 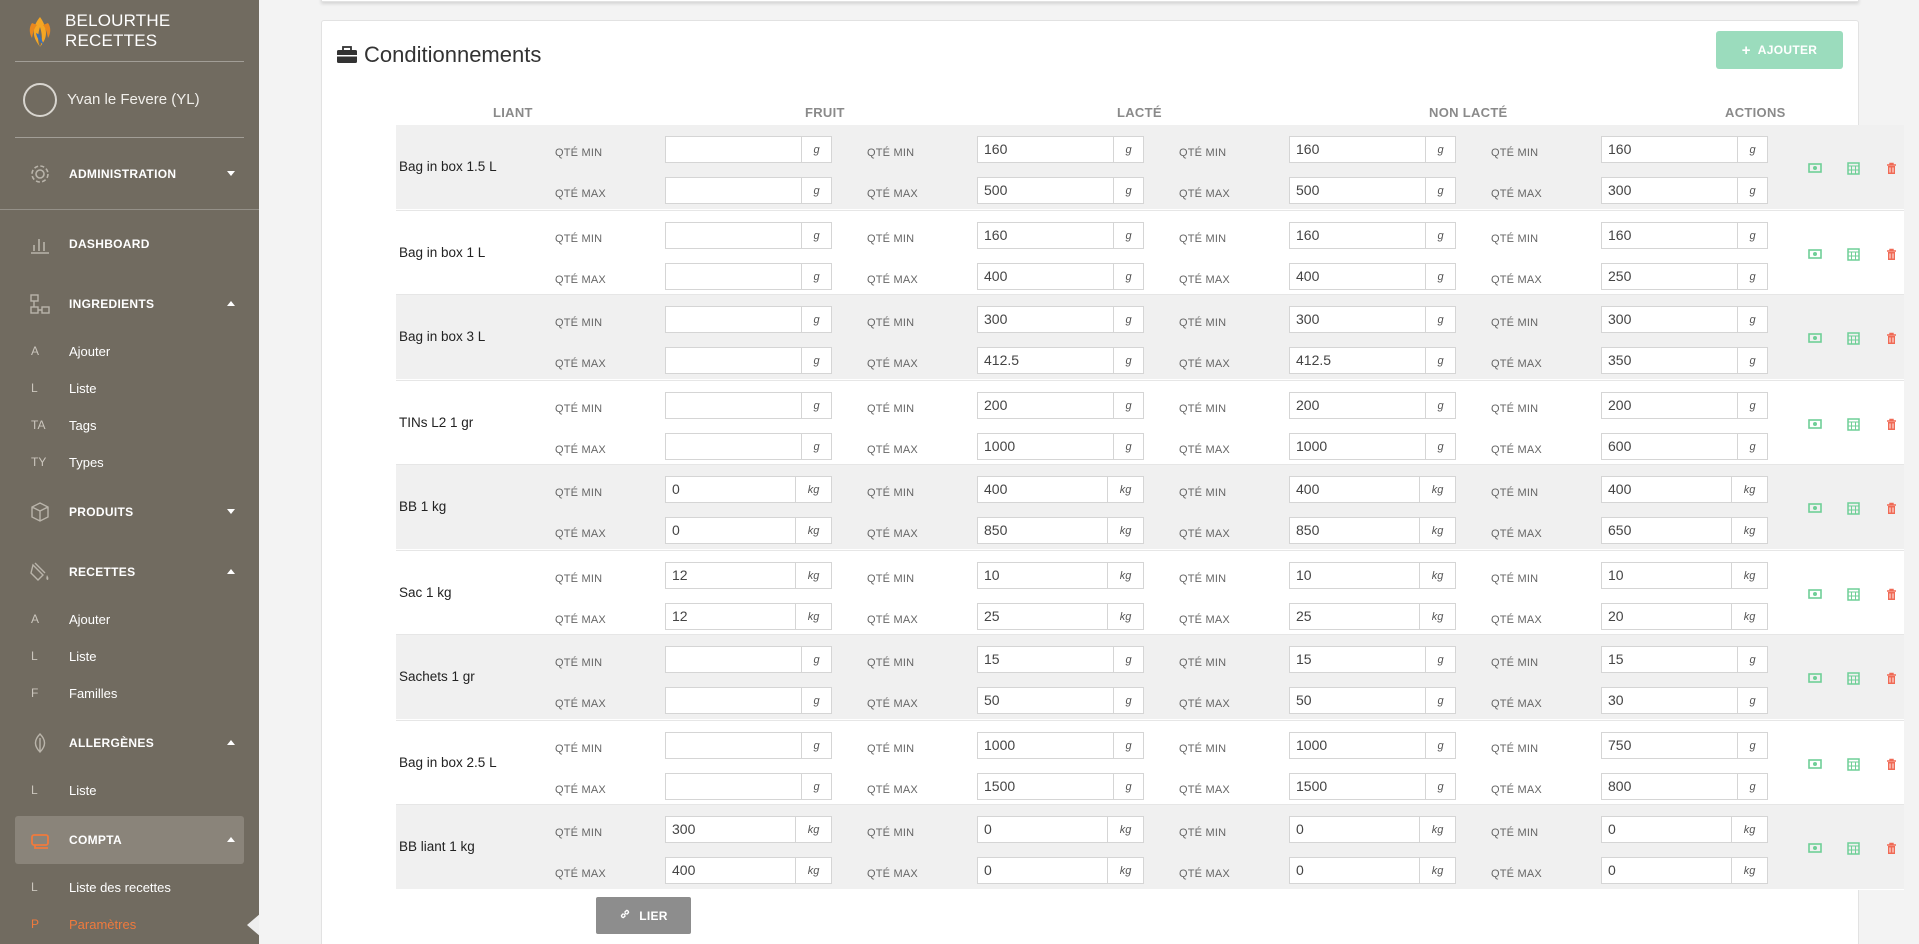 I want to click on menu-dashboard: DASHBOARD, so click(x=129, y=244).